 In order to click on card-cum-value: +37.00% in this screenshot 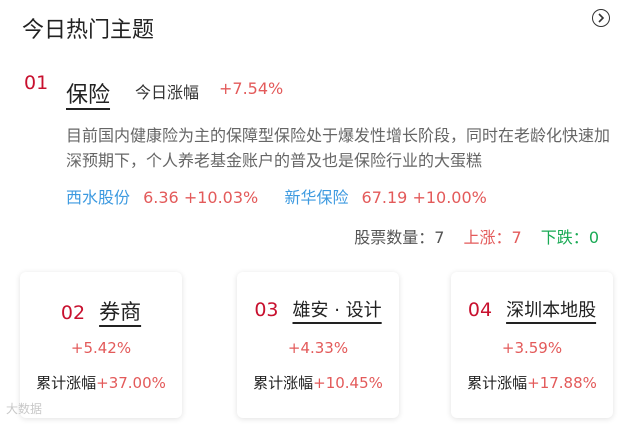, I will do `click(131, 383)`.